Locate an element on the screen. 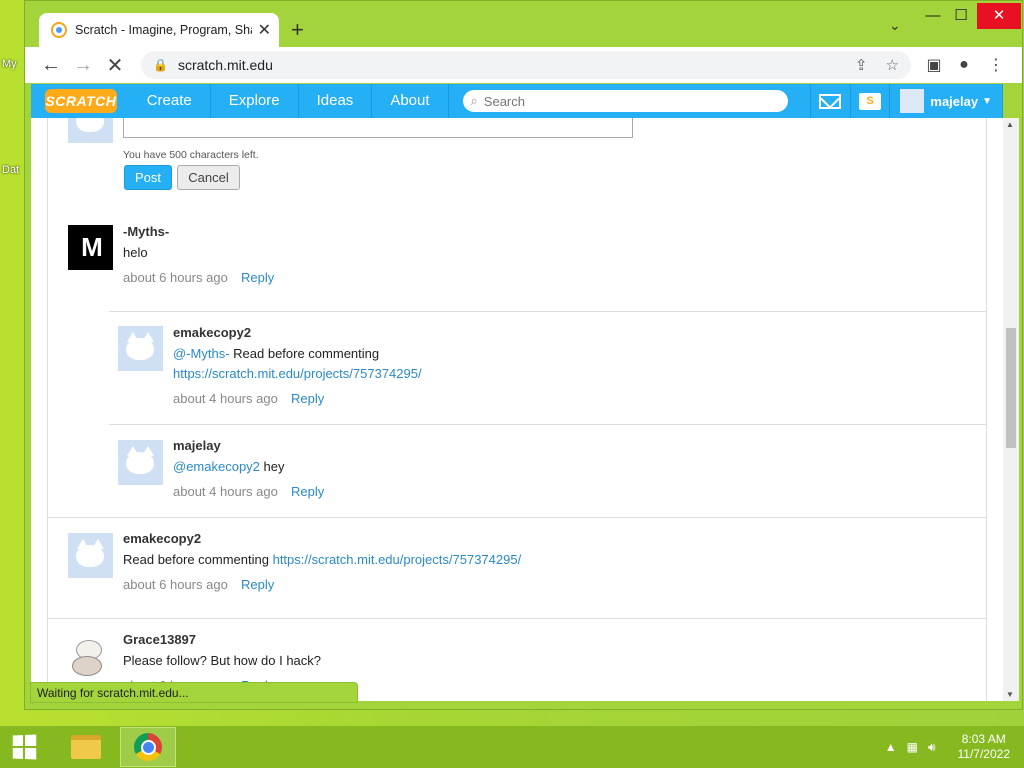  tab-close-icon: ✕ is located at coordinates (264, 30).